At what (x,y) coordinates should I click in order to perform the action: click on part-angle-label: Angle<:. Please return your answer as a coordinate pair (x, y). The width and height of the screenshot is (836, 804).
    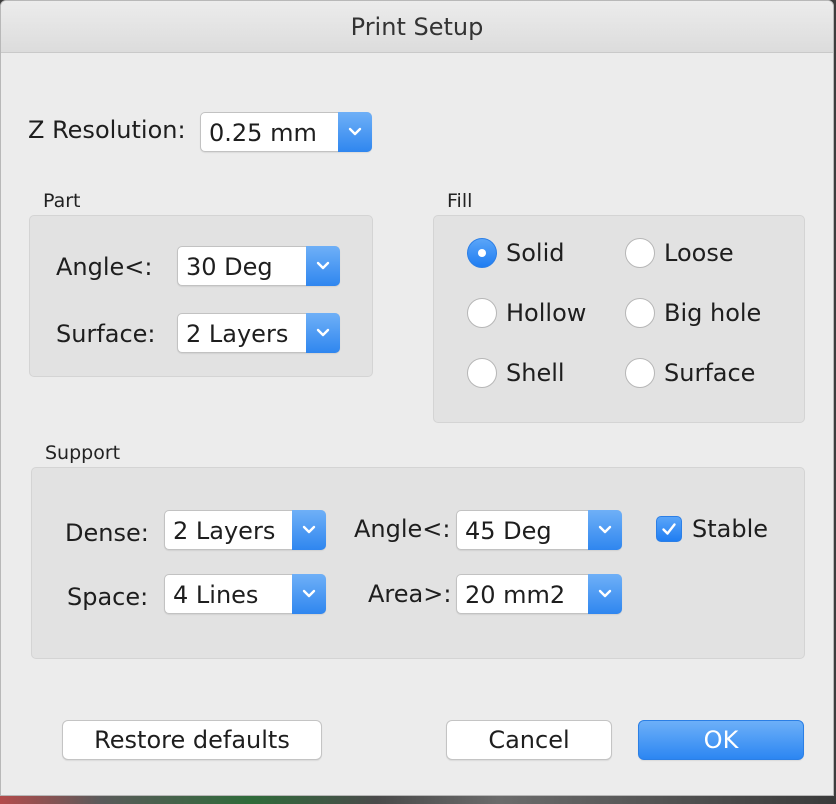
    Looking at the image, I should click on (104, 267).